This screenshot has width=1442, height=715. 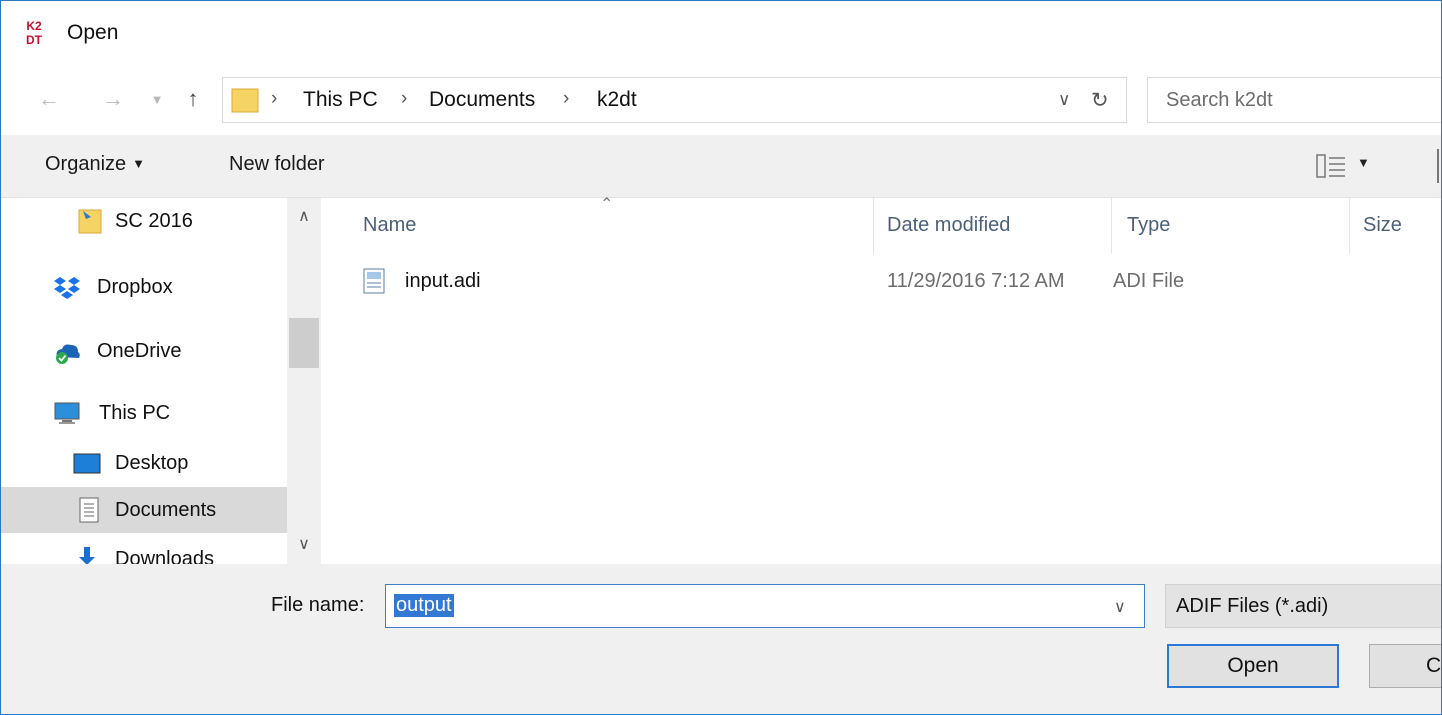 What do you see at coordinates (193, 99) in the screenshot?
I see `arrow-up-icon: ↑` at bounding box center [193, 99].